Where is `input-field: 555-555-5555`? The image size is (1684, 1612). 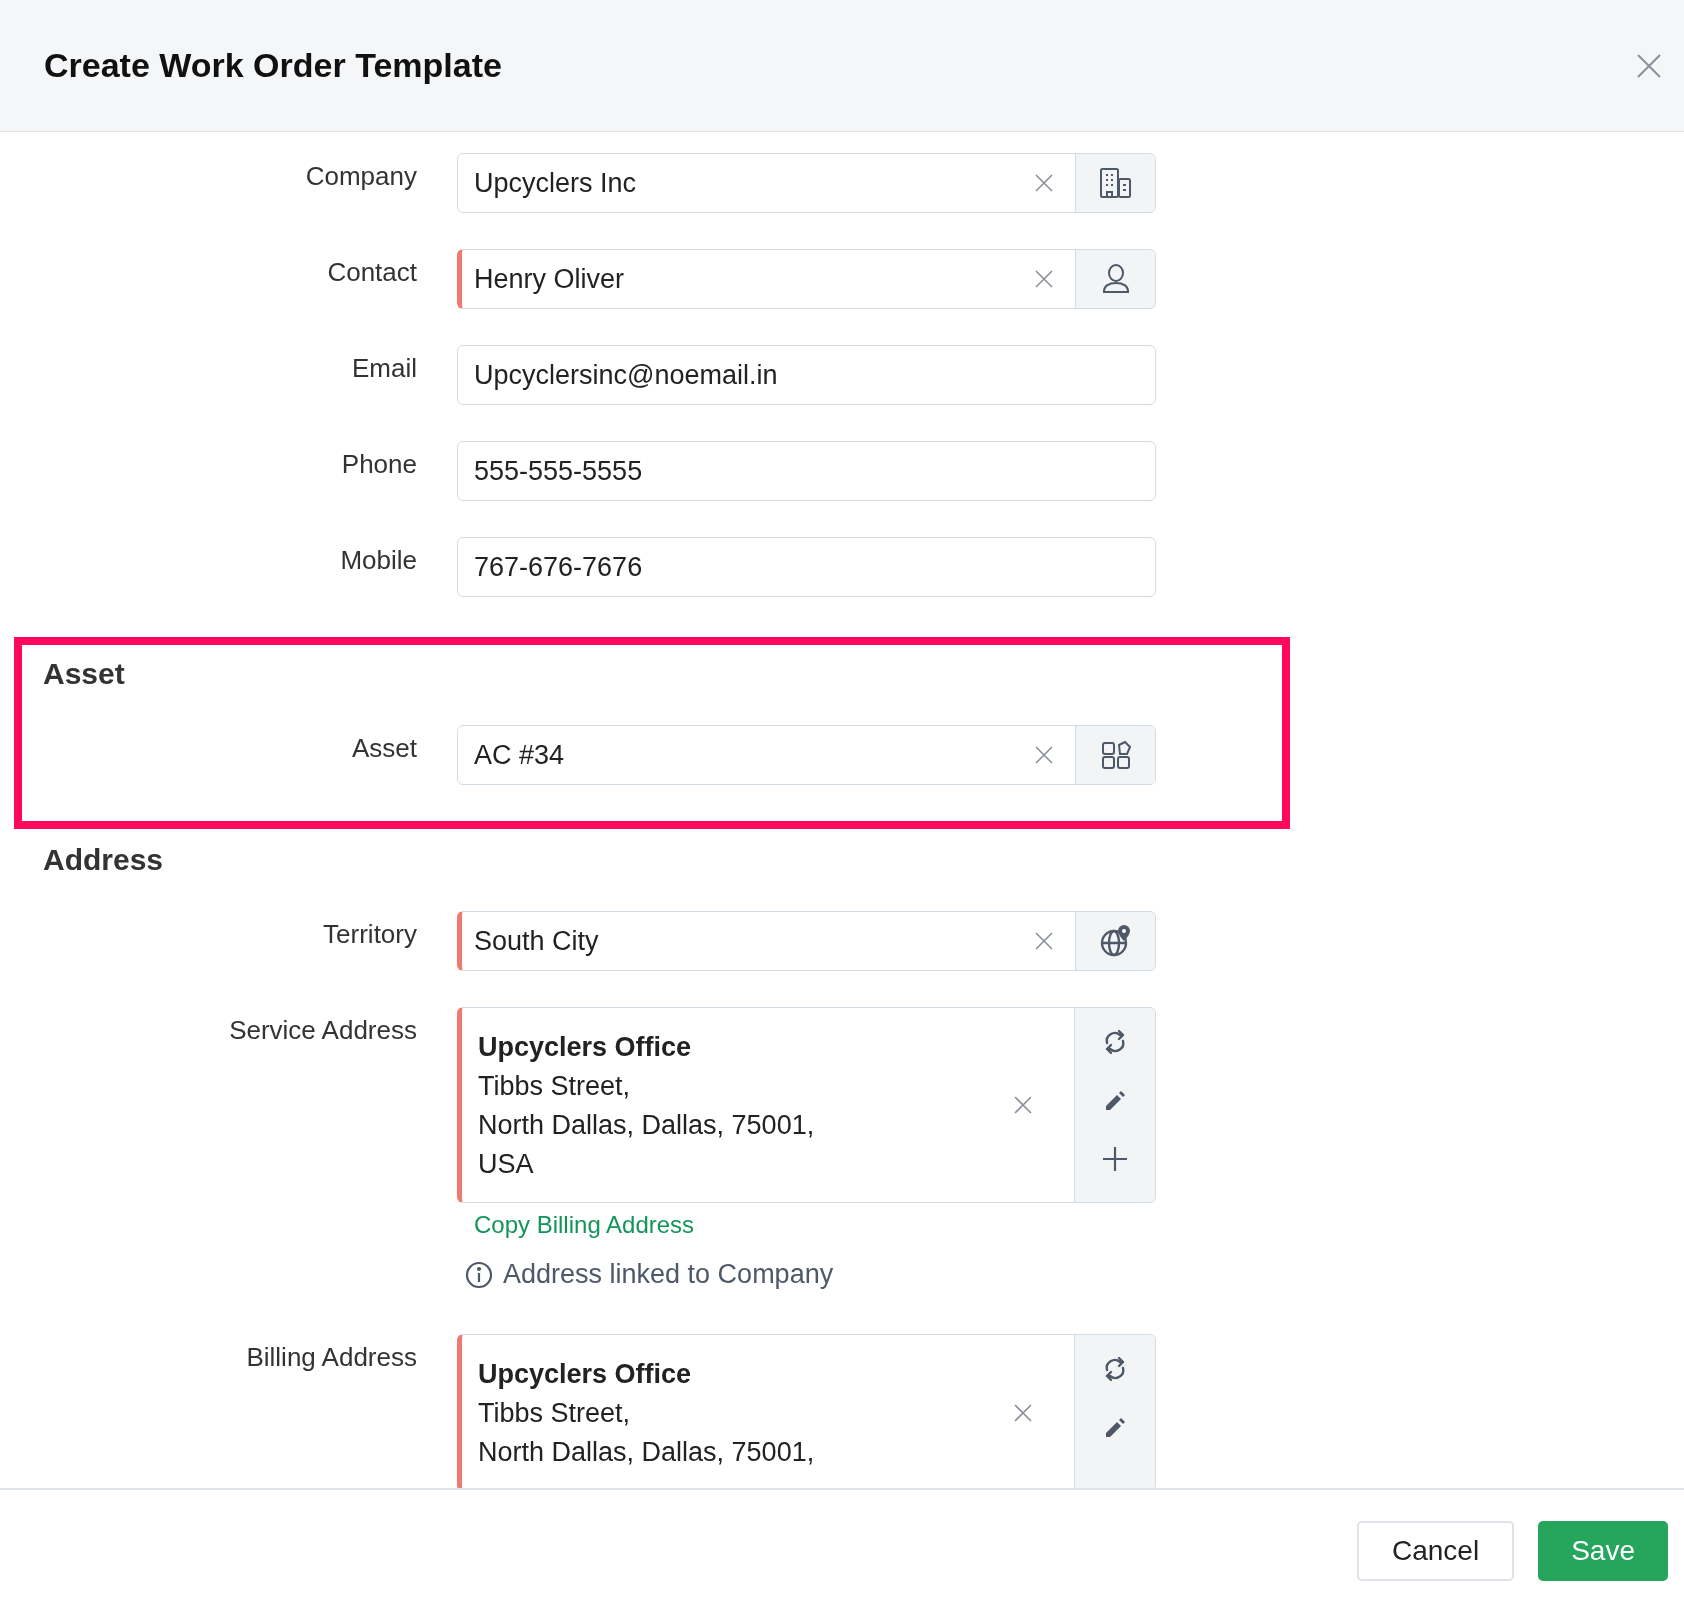 input-field: 555-555-5555 is located at coordinates (806, 471).